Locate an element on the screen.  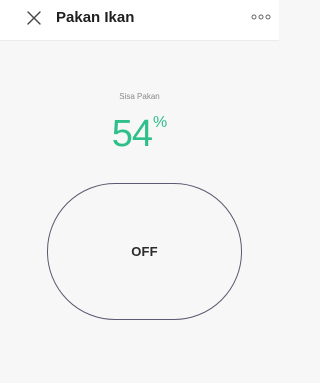
top-bar: Pakan Ikan is located at coordinates (139, 20).